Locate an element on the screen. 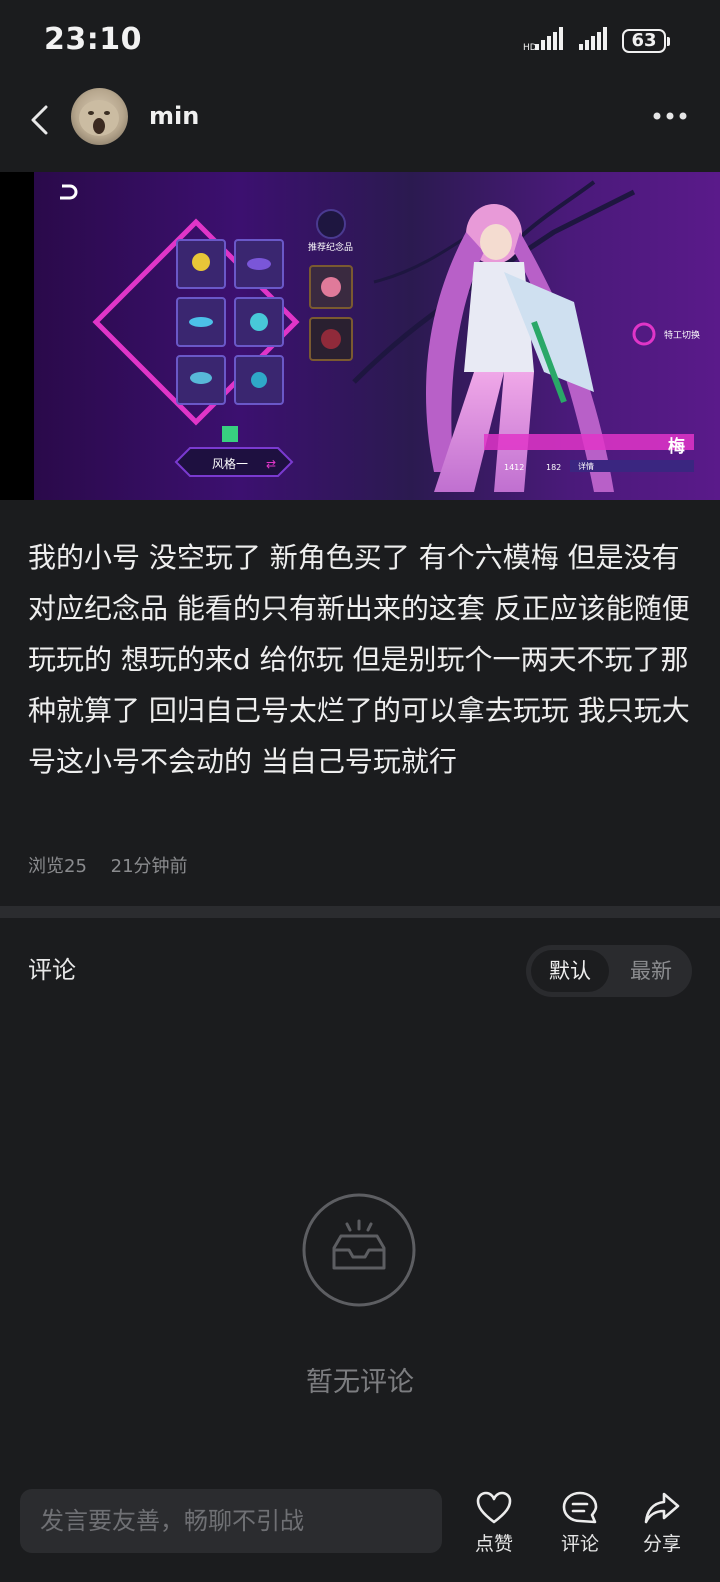 This screenshot has width=720, height=1582. style-label: 风格一 is located at coordinates (230, 463).